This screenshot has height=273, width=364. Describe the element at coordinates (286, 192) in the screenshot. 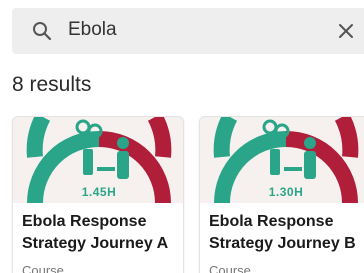

I see `duration-label: 1.30H` at that location.